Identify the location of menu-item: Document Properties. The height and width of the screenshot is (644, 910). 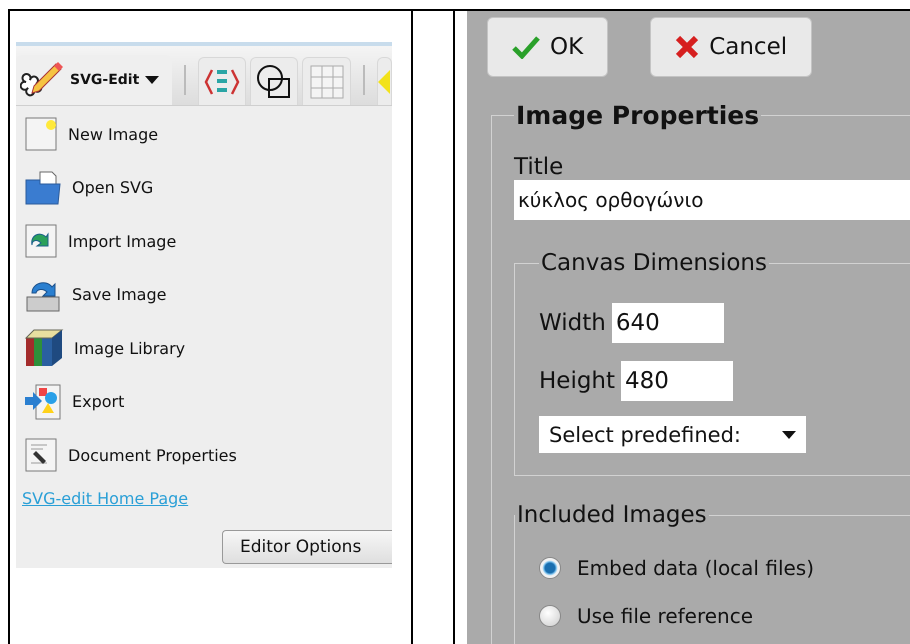
(208, 455).